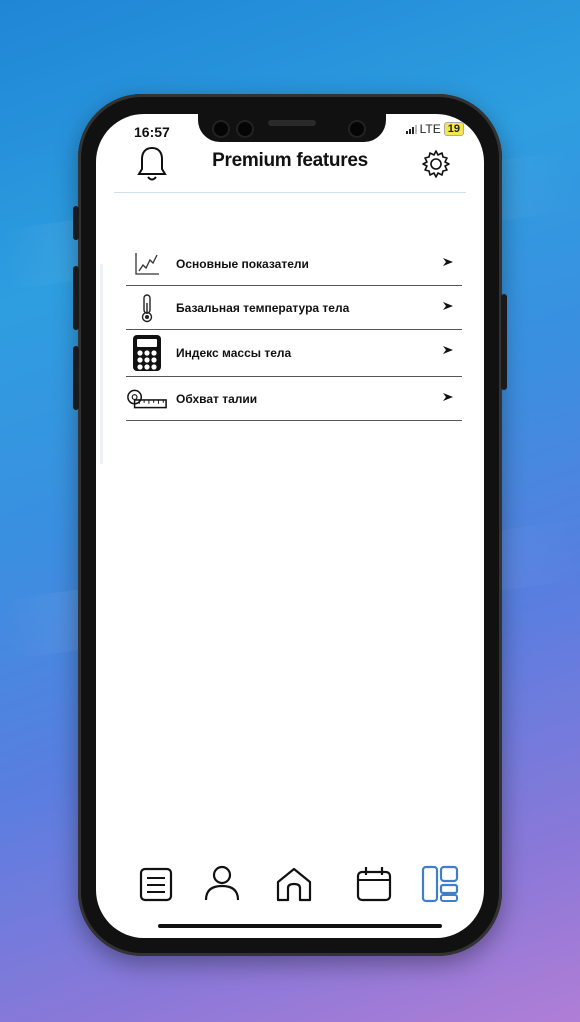 This screenshot has width=580, height=1022. I want to click on network-label: LTE, so click(430, 129).